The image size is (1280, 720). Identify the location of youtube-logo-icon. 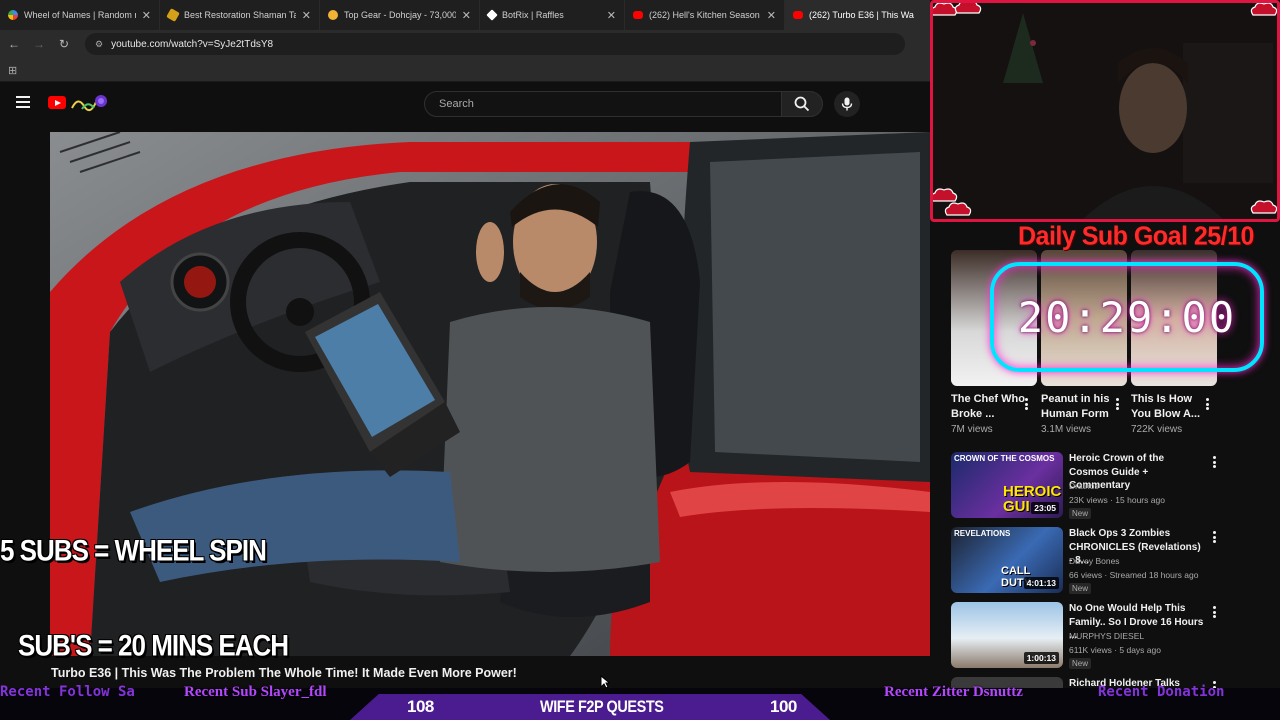
(57, 102).